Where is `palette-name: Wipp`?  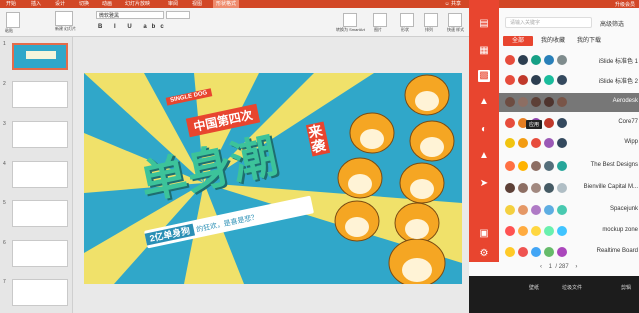
palette-name: Wipp is located at coordinates (631, 142).